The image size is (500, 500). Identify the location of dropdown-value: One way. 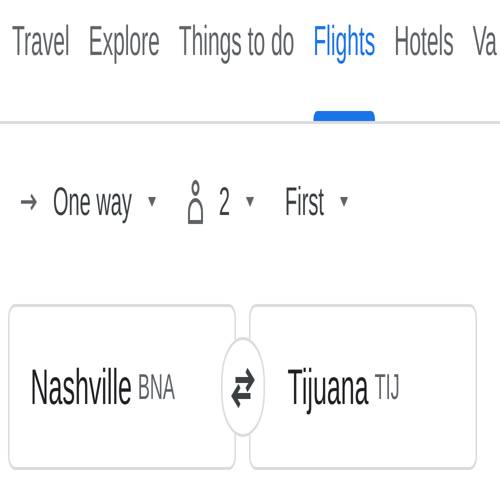
(92, 202).